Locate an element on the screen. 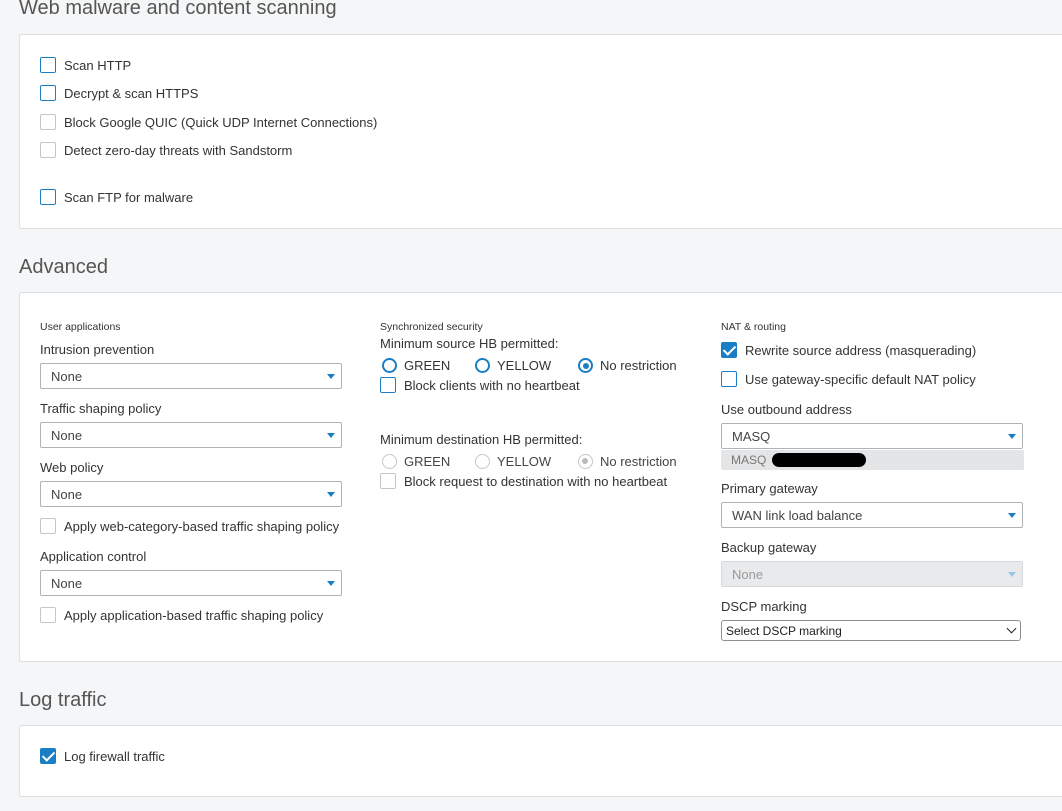  dest-yellow-label: YELLOW is located at coordinates (524, 461).